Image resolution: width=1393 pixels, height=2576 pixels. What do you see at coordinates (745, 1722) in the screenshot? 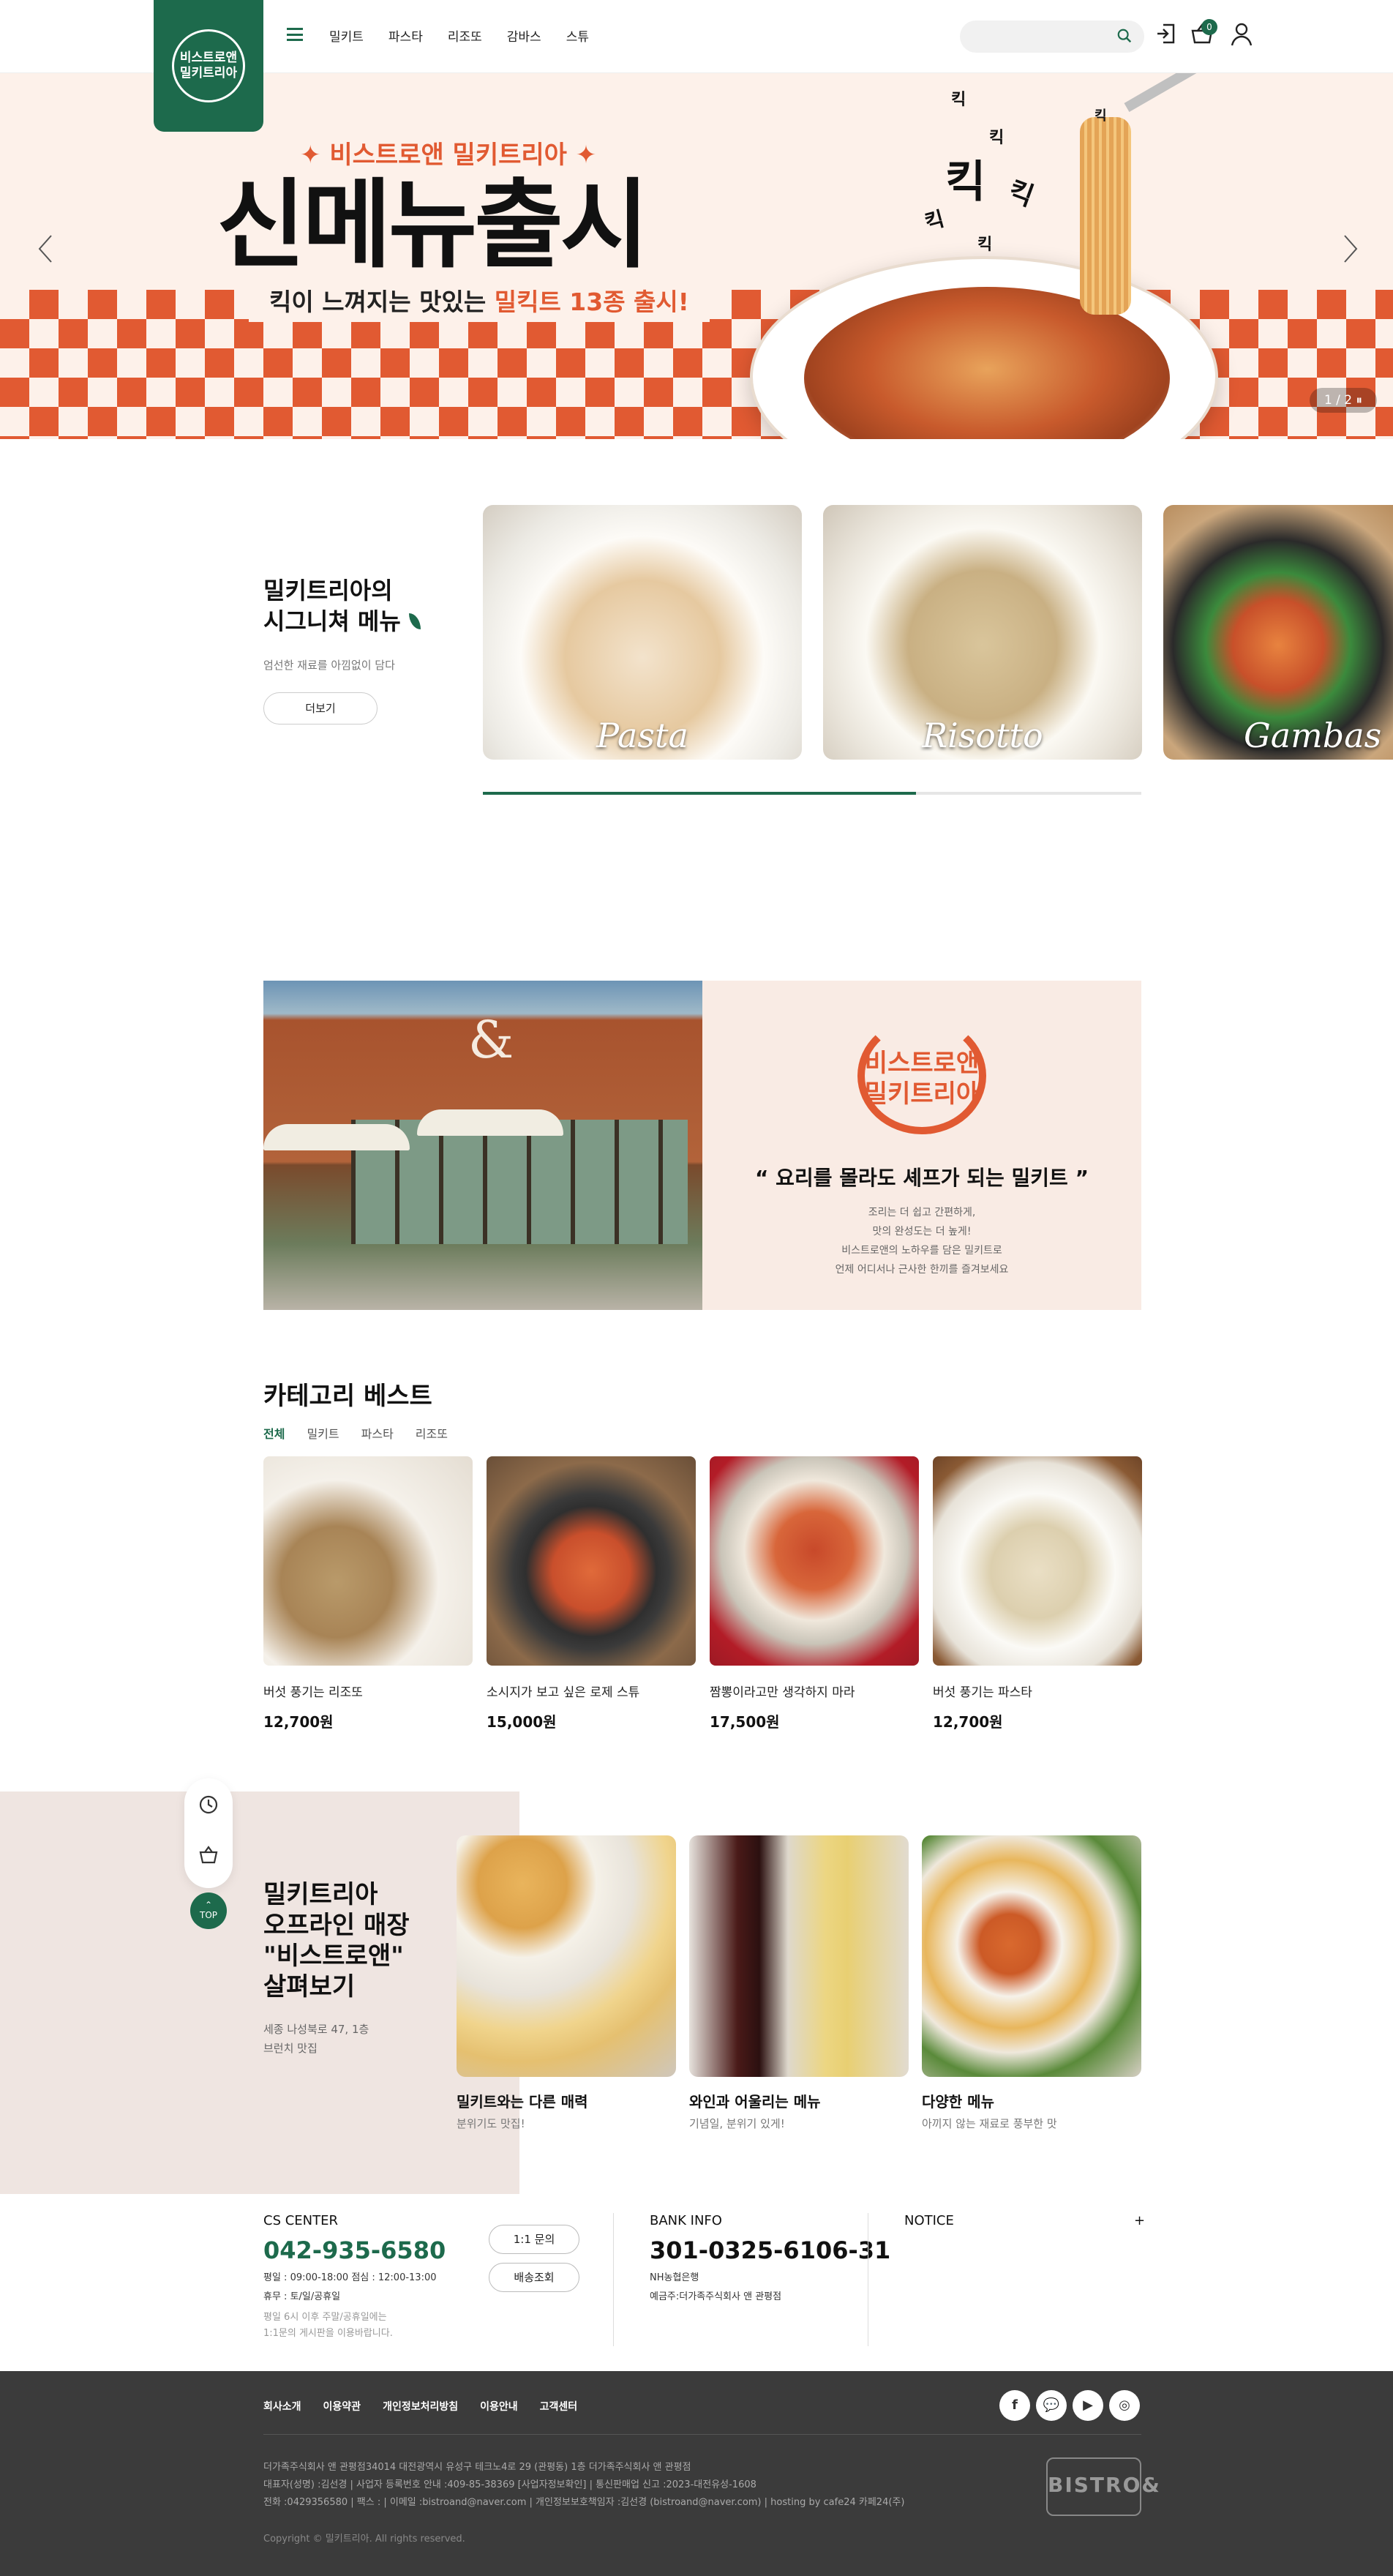
I see `product-price: 17,500원` at bounding box center [745, 1722].